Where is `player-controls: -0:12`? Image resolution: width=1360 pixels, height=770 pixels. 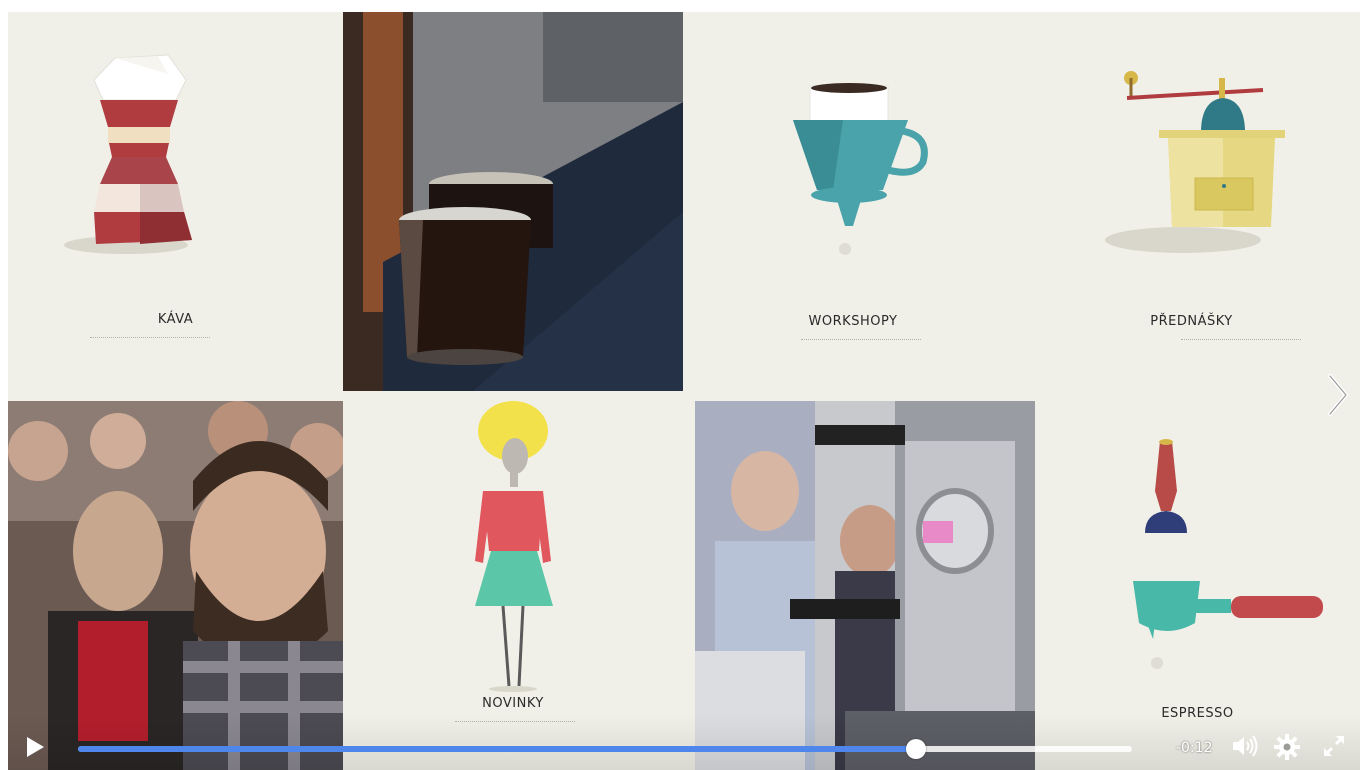
player-controls: -0:12 is located at coordinates (684, 742).